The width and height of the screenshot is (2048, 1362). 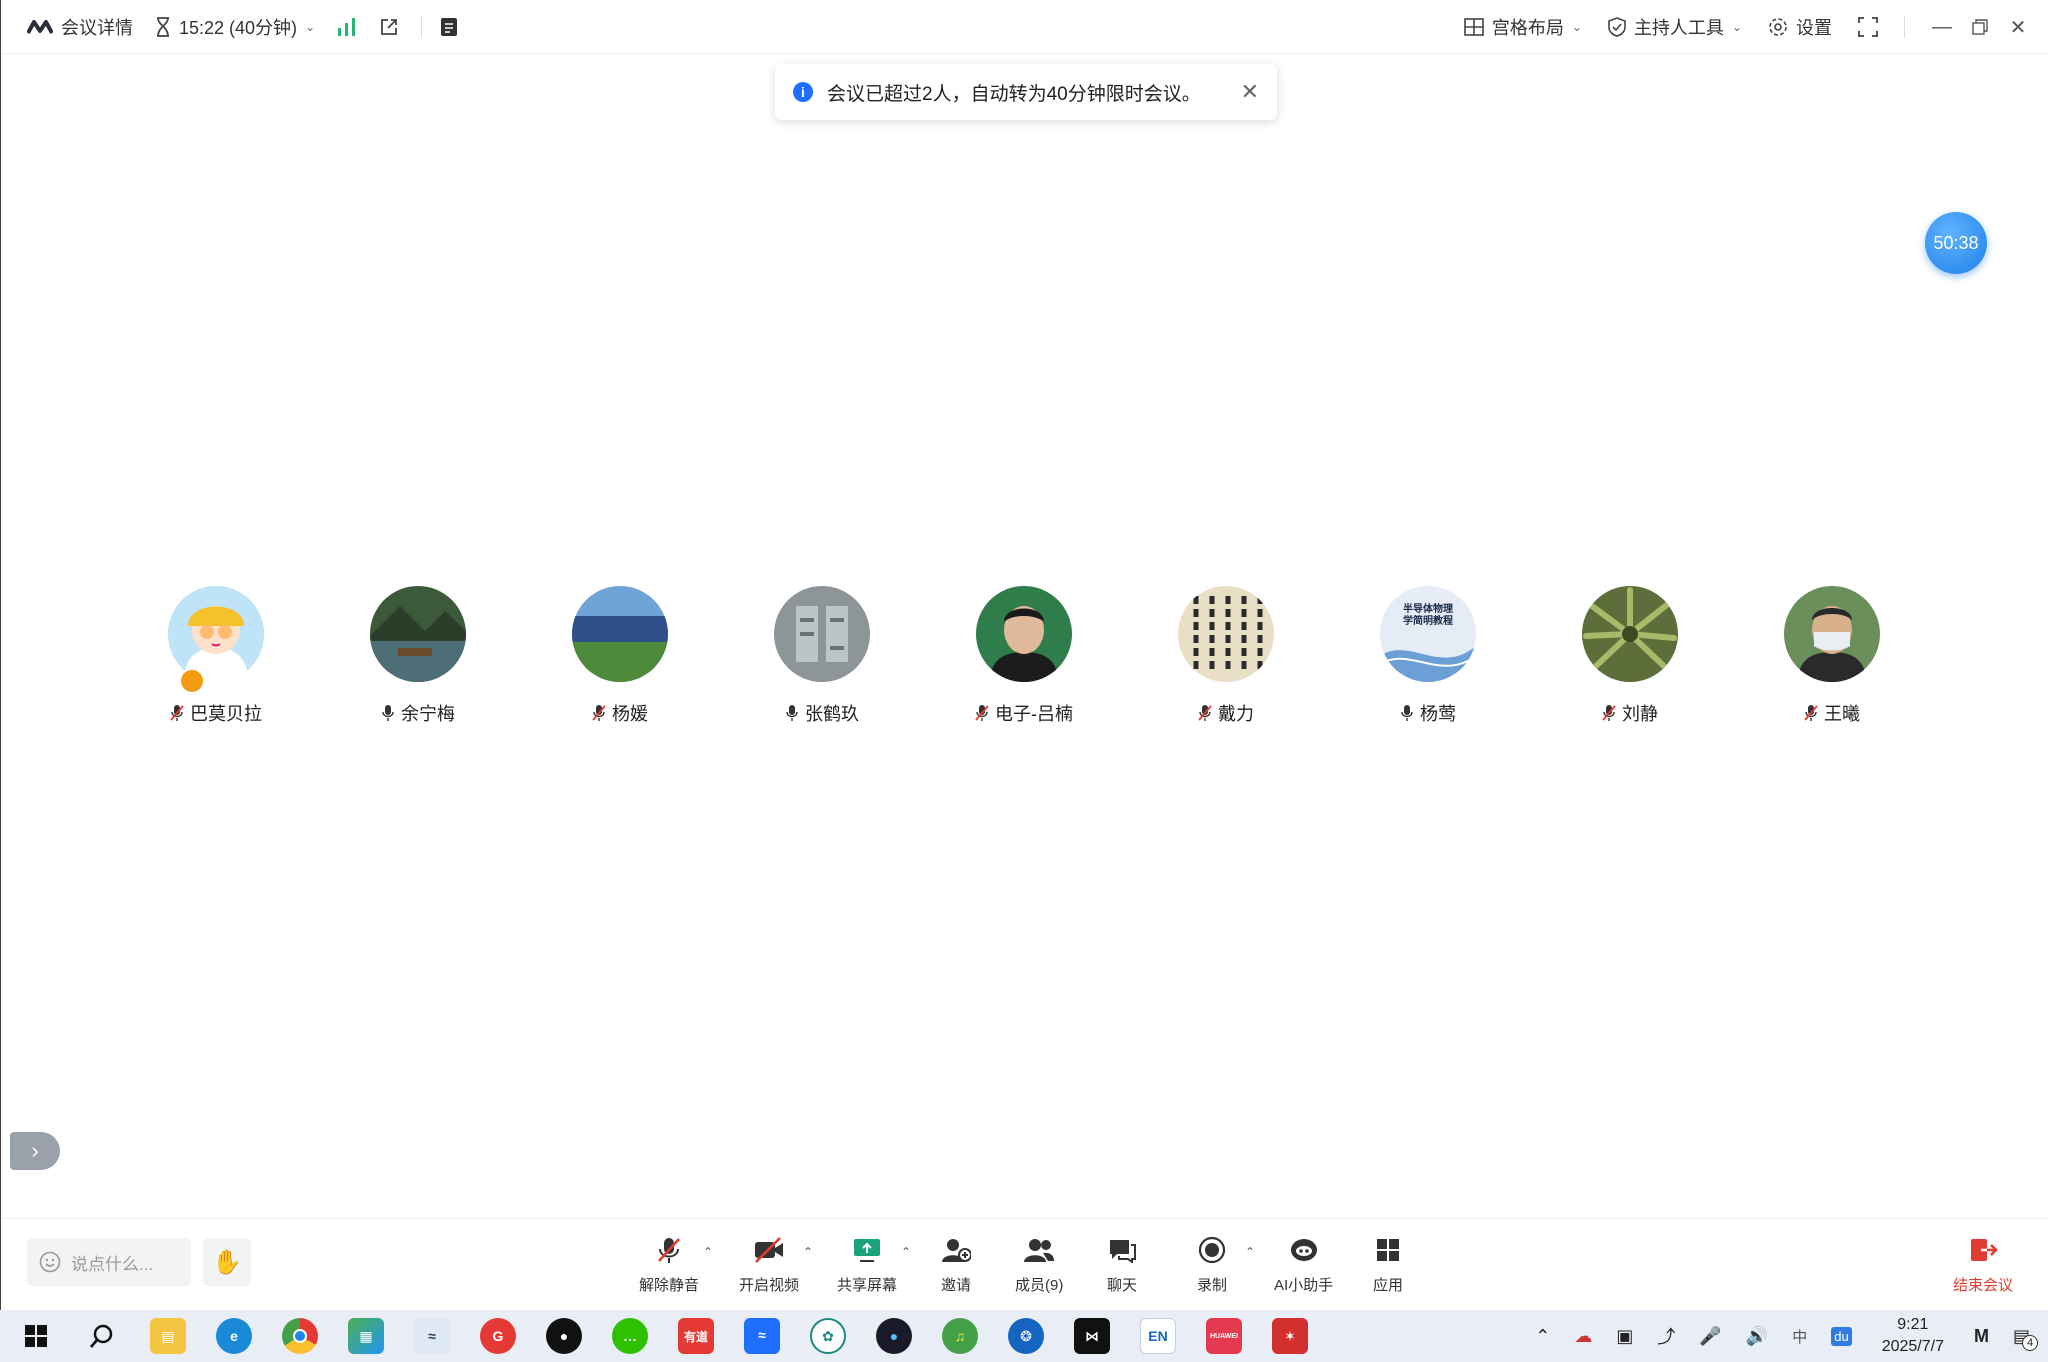 What do you see at coordinates (669, 1265) in the screenshot?
I see `unmute-button: 解除静音` at bounding box center [669, 1265].